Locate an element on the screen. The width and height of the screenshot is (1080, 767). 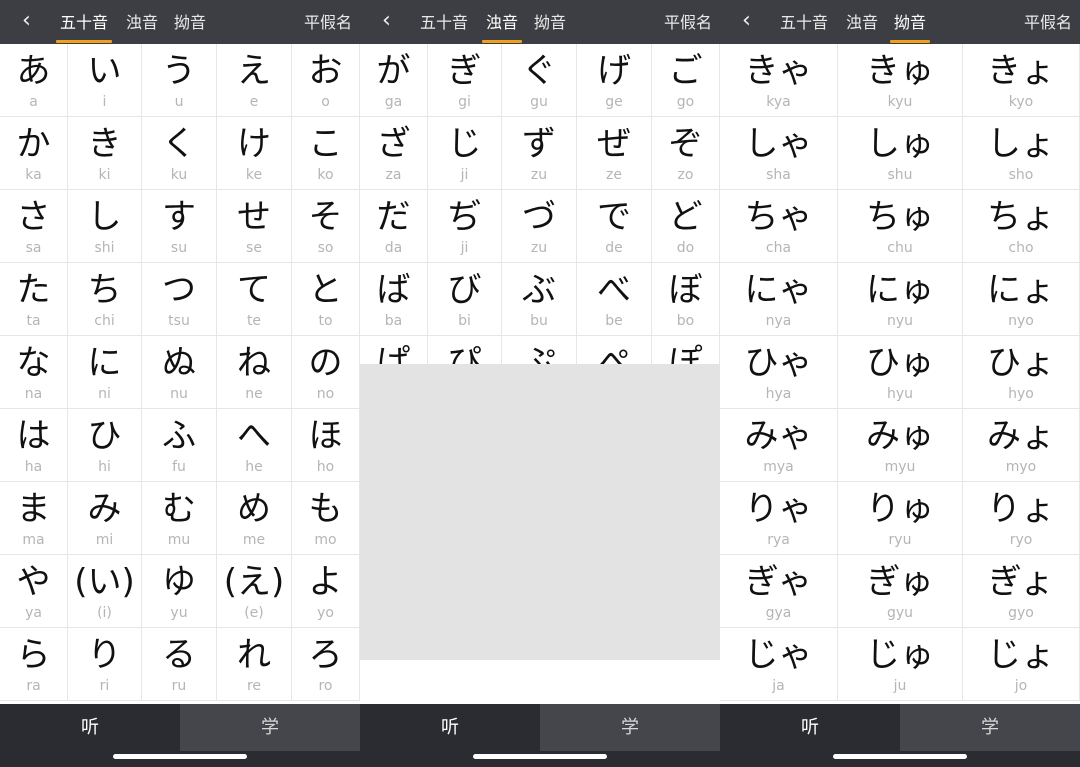
kana-cell: みゅ myu is located at coordinates (900, 445).